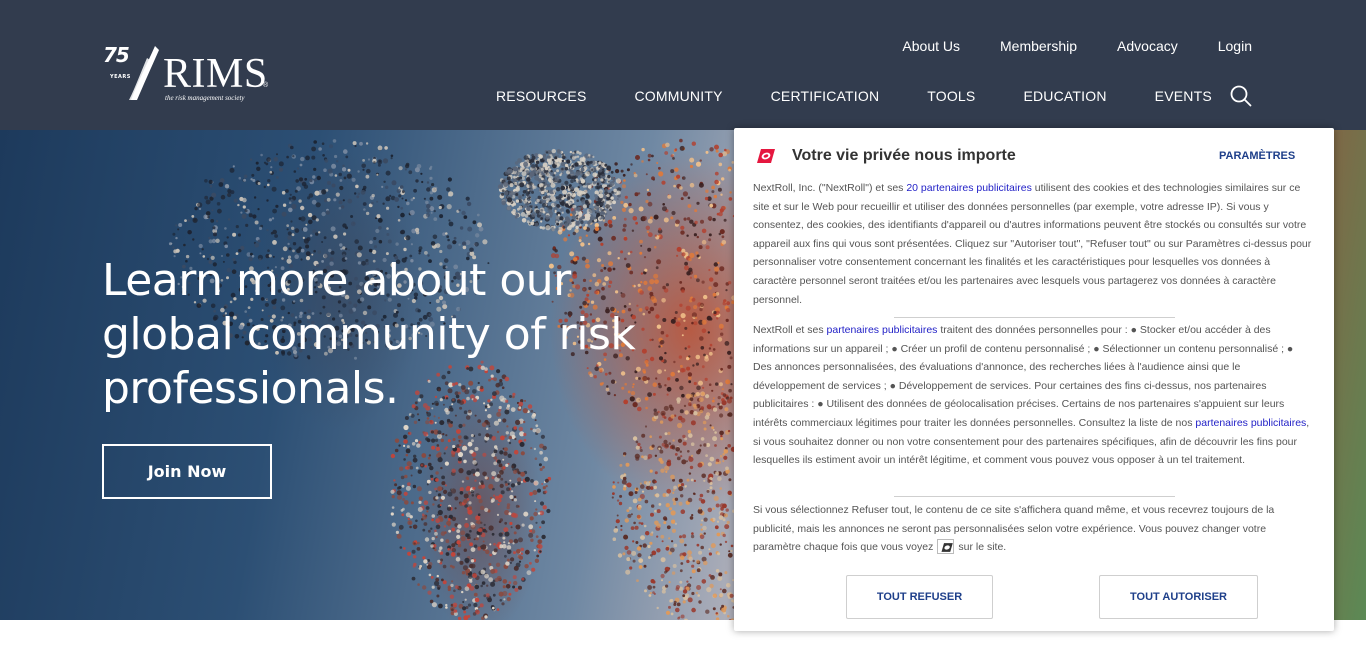 This screenshot has height=651, width=1366. I want to click on consent-partners-link: 20 partenaires publicitaires, so click(969, 188).